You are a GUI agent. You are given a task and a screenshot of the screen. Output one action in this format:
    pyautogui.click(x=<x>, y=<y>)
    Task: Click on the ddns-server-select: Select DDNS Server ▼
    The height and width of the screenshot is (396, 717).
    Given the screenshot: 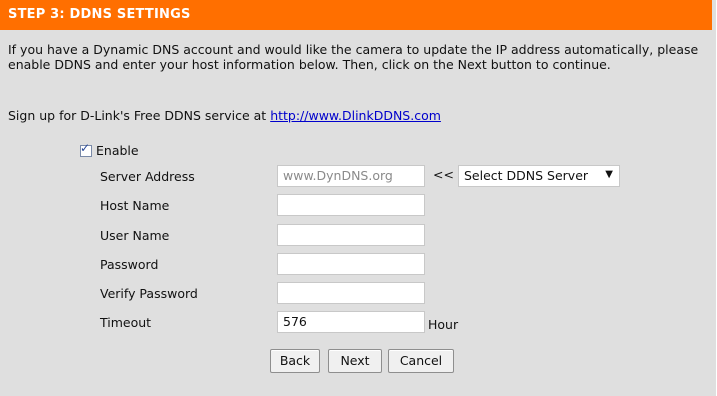 What is the action you would take?
    pyautogui.click(x=539, y=176)
    